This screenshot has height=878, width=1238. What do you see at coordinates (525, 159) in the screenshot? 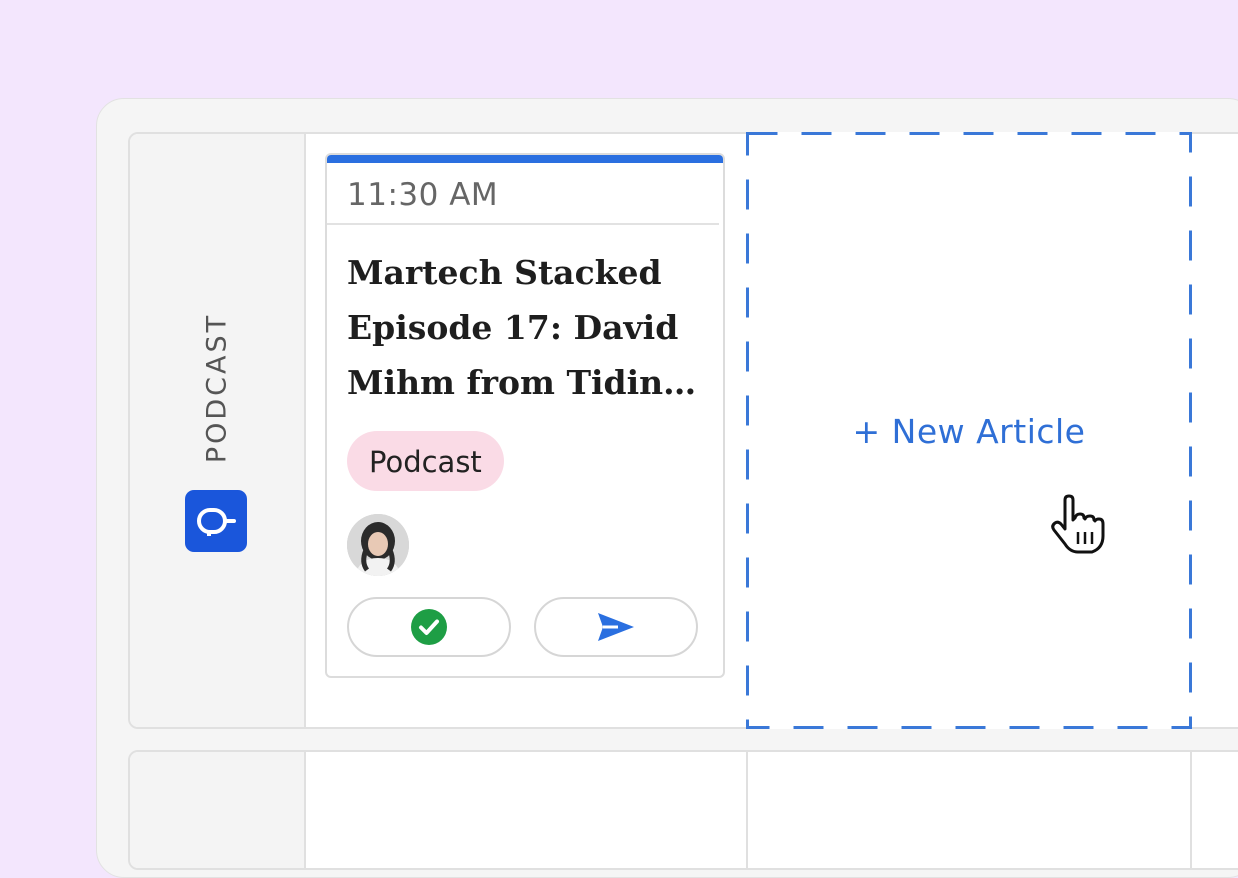
I see `card-status-bar` at bounding box center [525, 159].